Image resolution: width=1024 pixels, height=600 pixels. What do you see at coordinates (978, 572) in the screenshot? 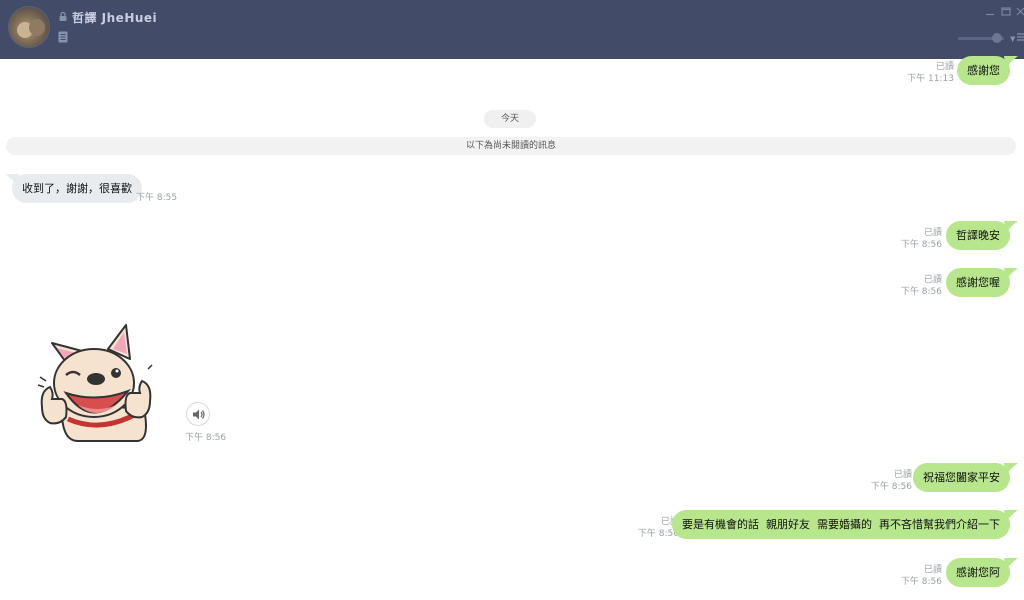
I see `message-text: 感謝您阿` at bounding box center [978, 572].